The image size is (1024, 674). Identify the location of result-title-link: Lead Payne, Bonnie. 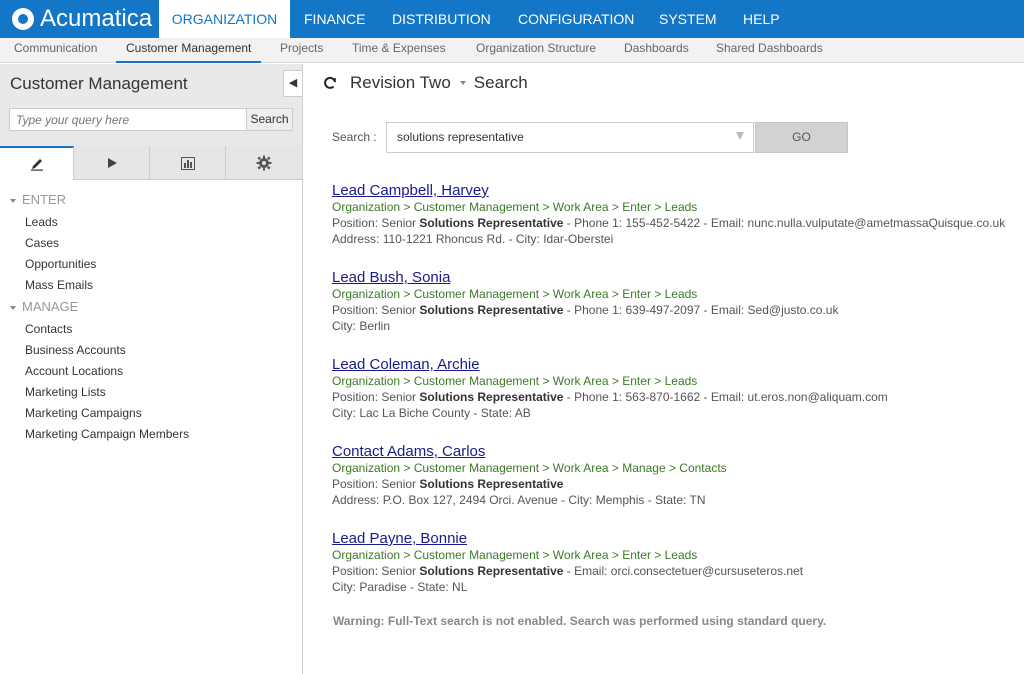
(677, 539).